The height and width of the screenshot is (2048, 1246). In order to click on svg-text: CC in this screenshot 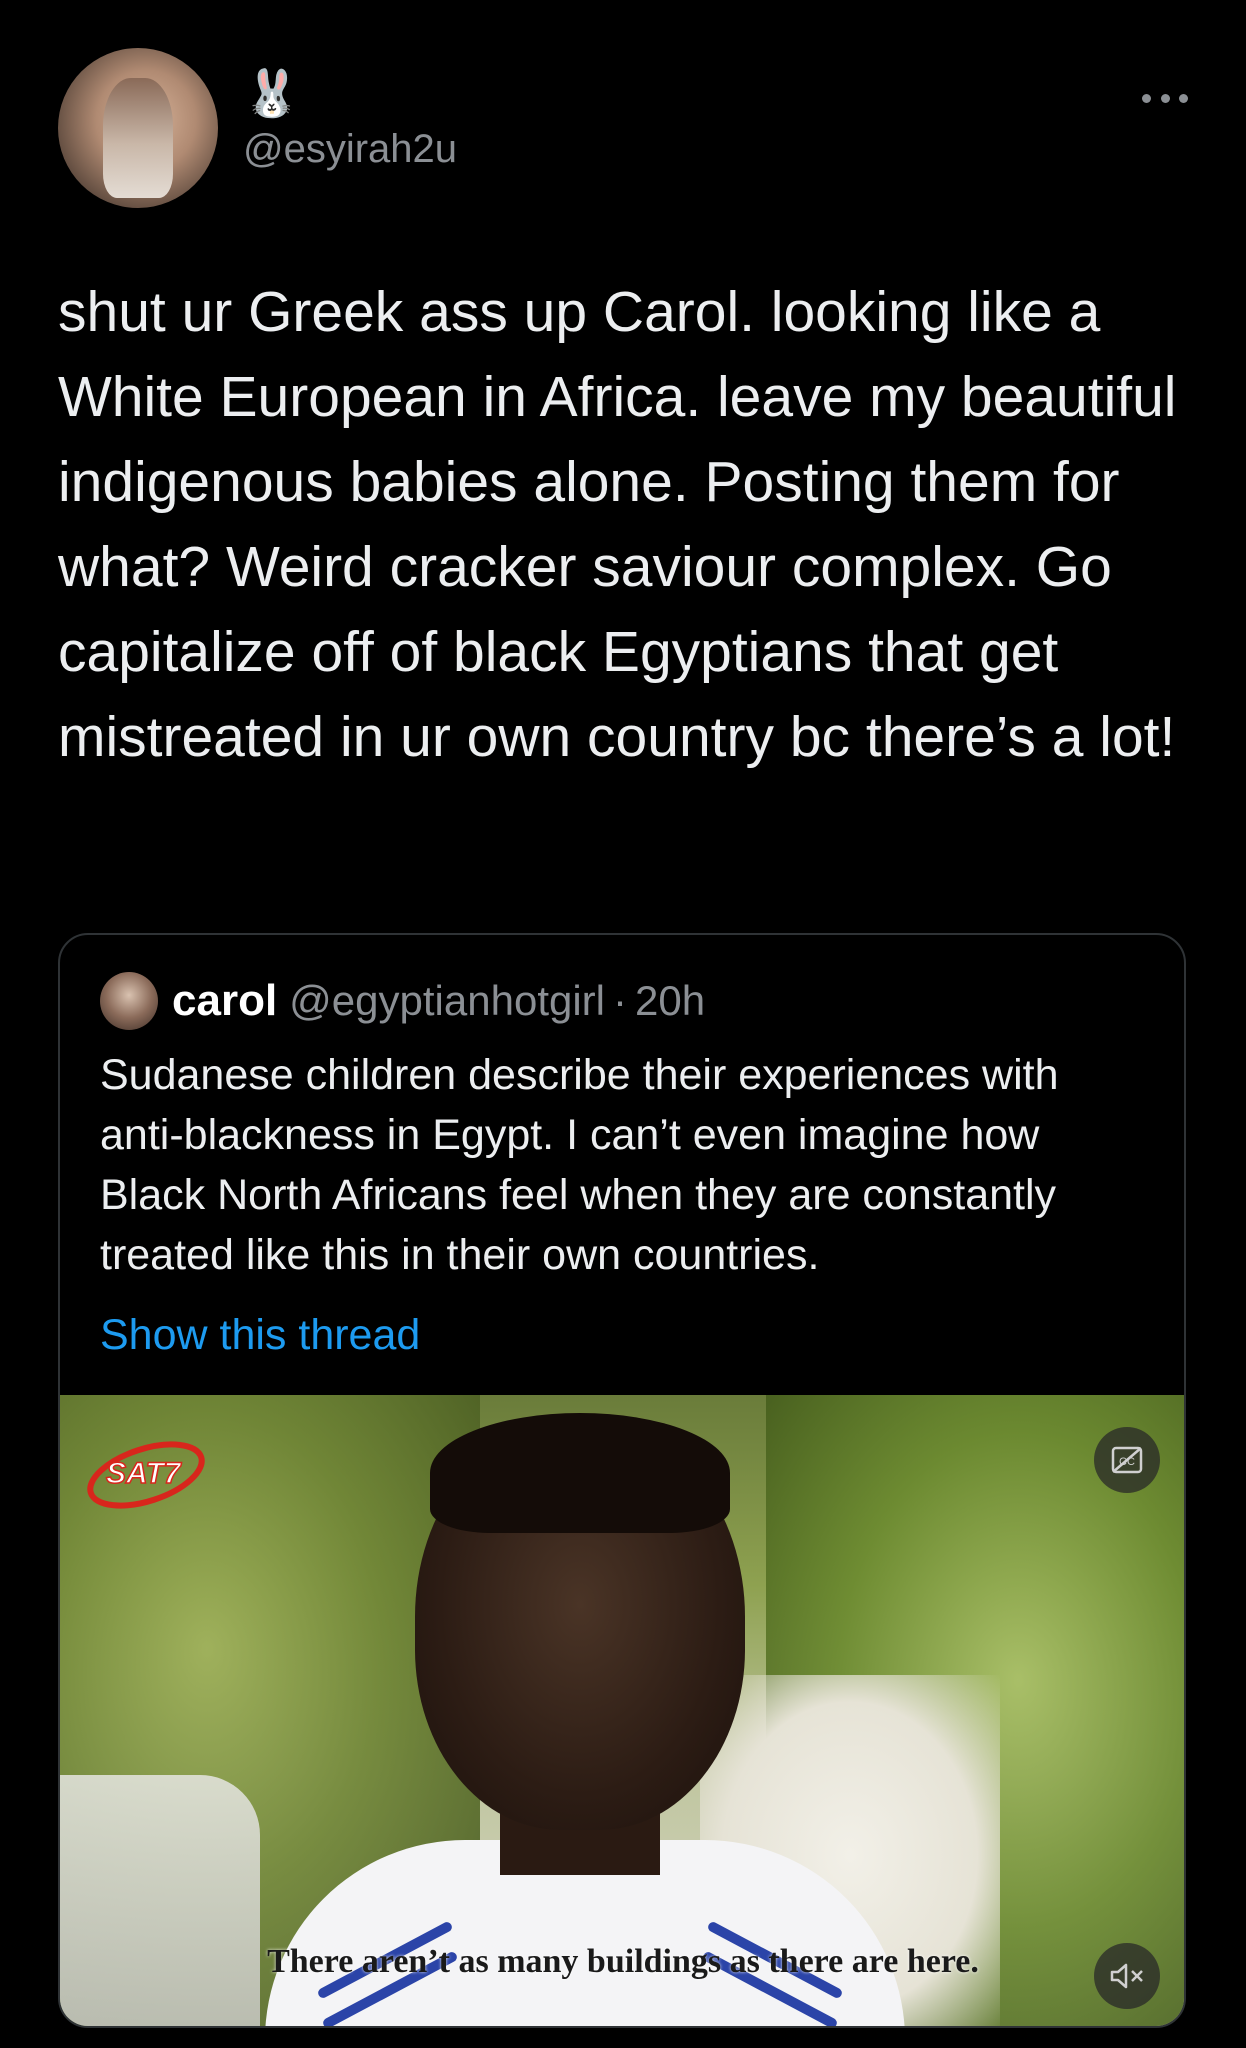, I will do `click(1127, 1462)`.